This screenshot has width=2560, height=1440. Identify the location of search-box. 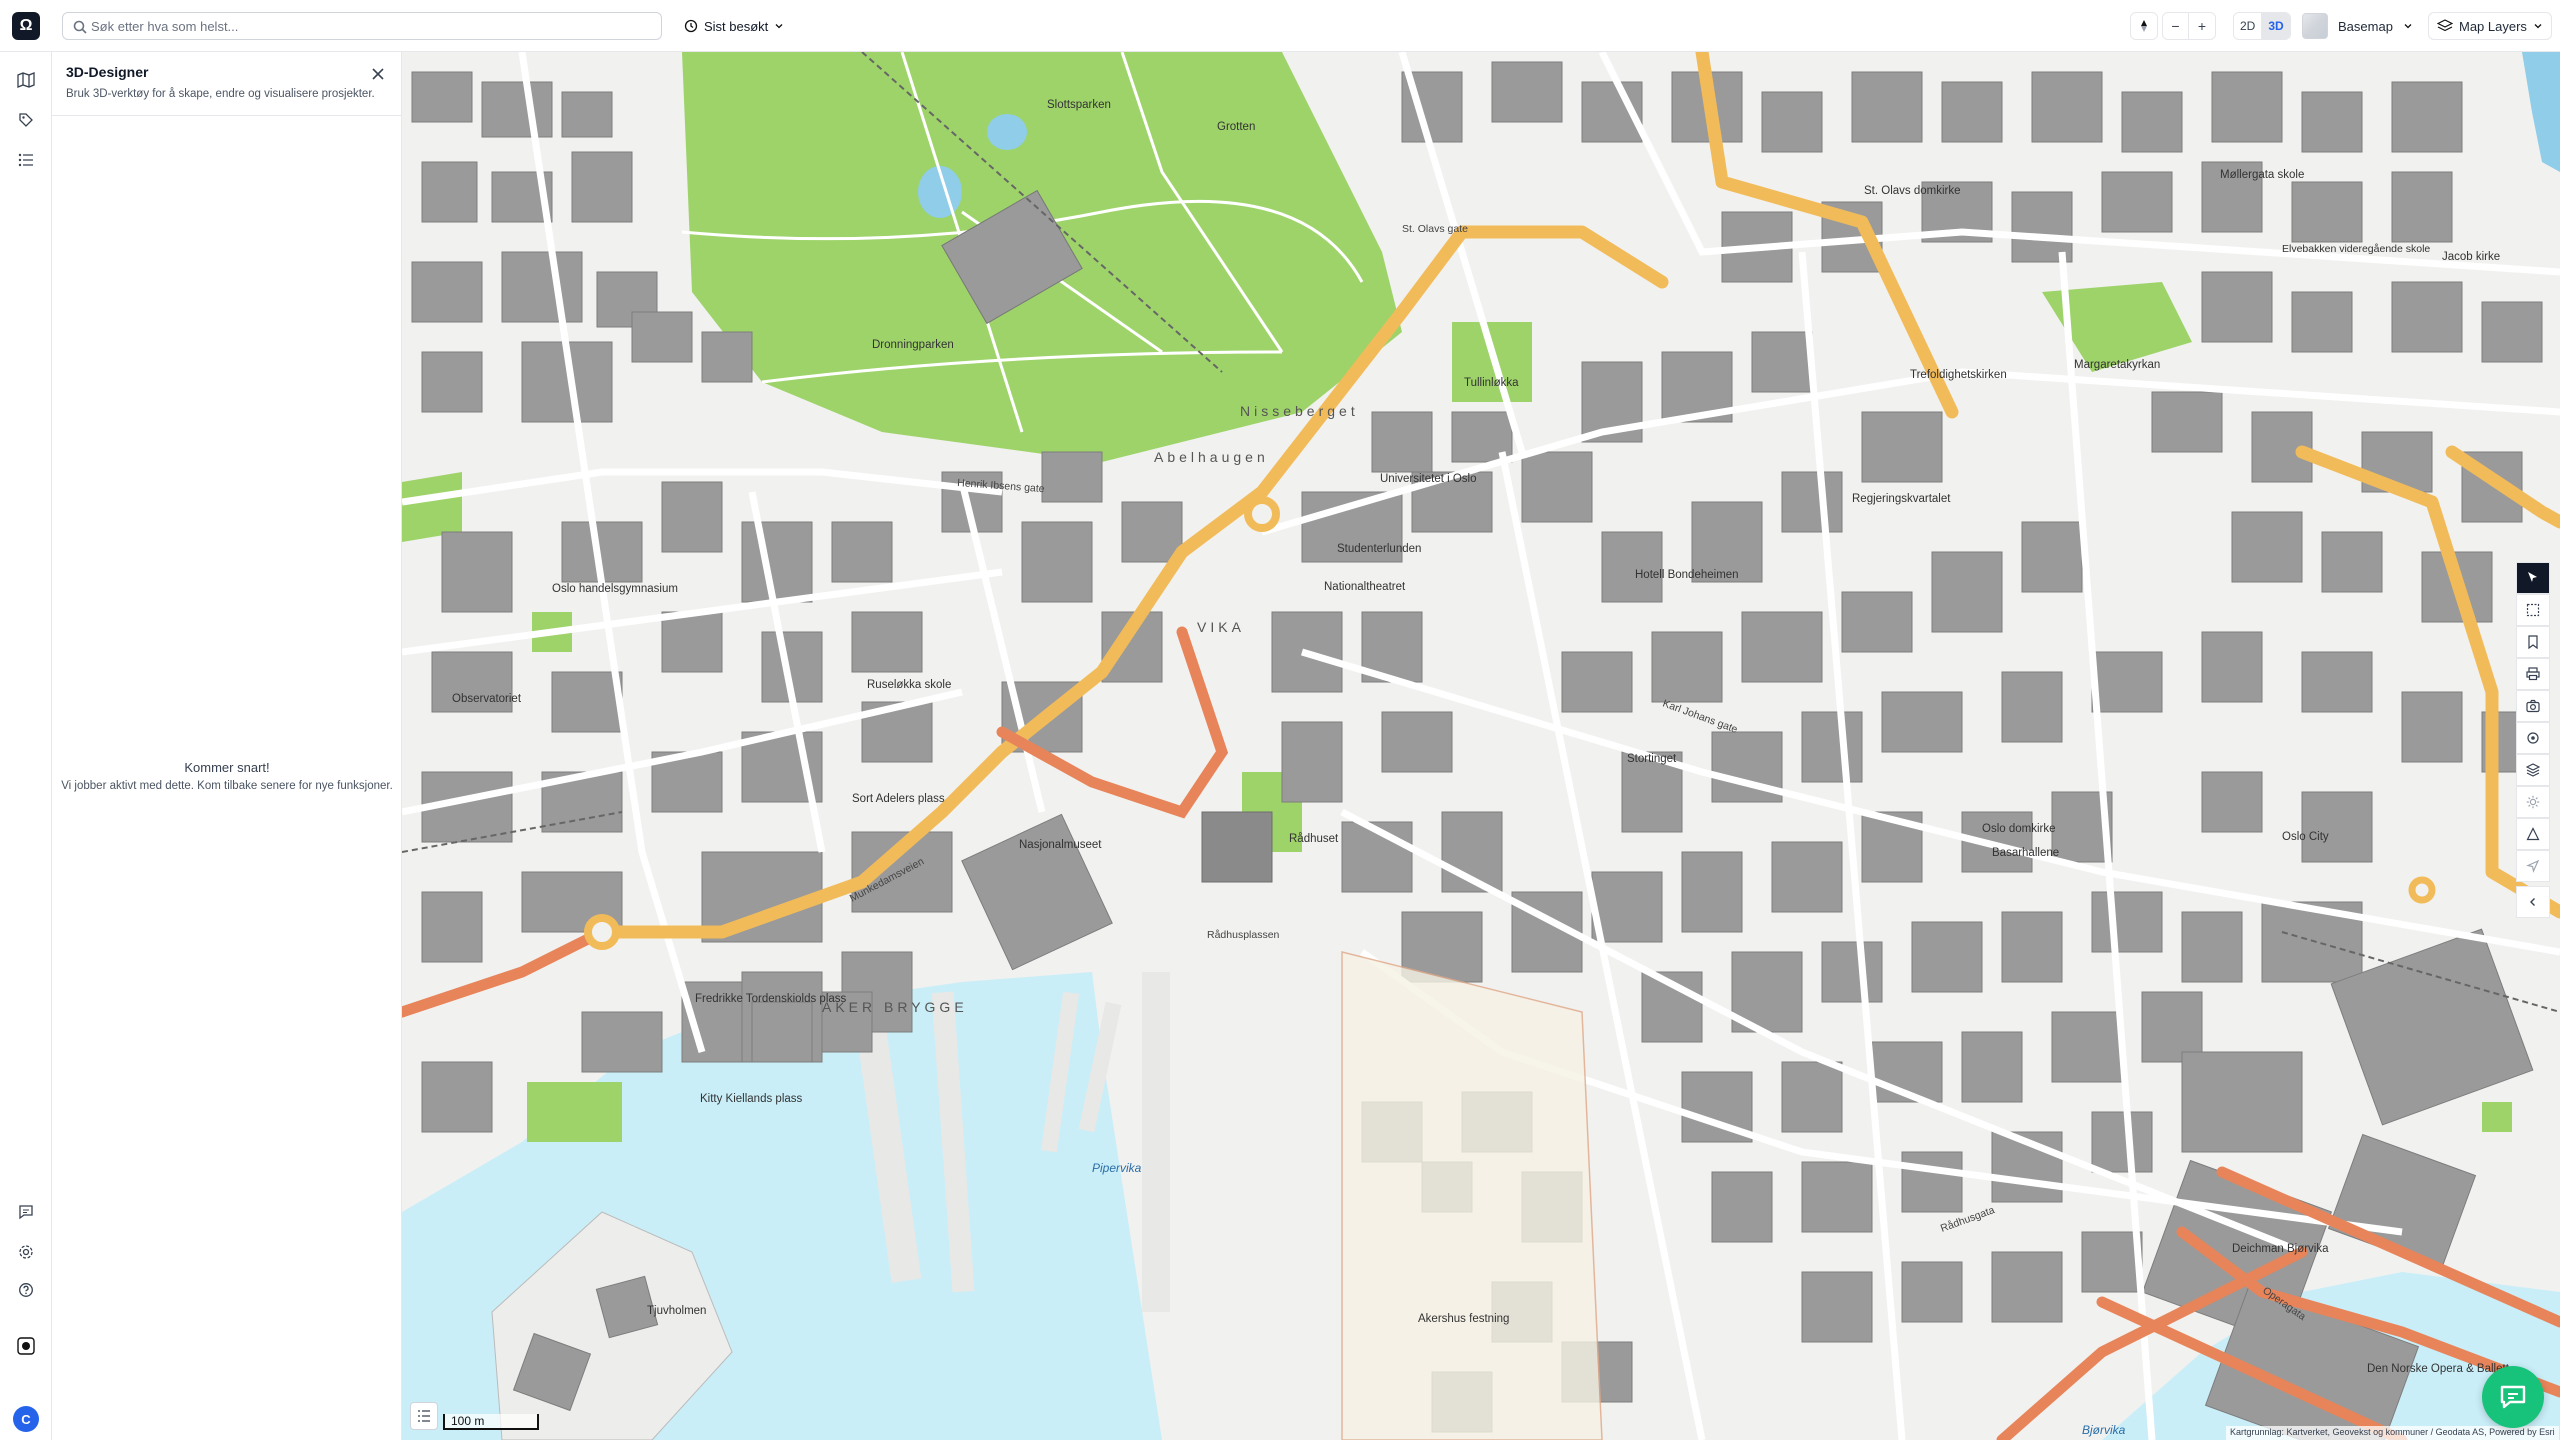
(362, 26).